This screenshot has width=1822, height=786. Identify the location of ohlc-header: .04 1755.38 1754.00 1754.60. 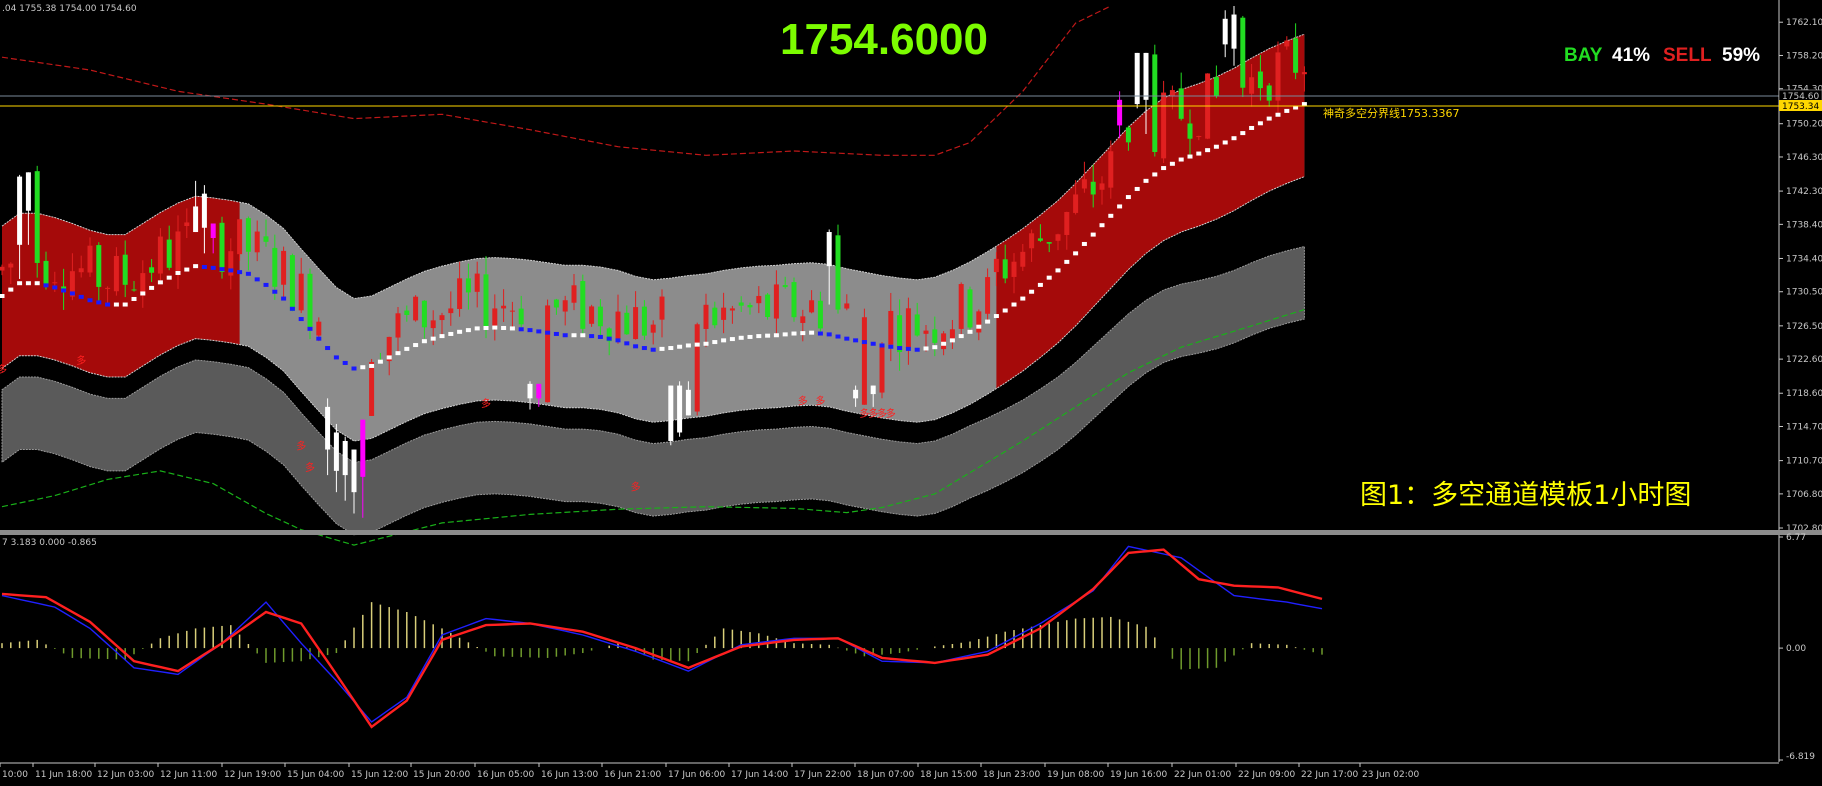
(69, 9).